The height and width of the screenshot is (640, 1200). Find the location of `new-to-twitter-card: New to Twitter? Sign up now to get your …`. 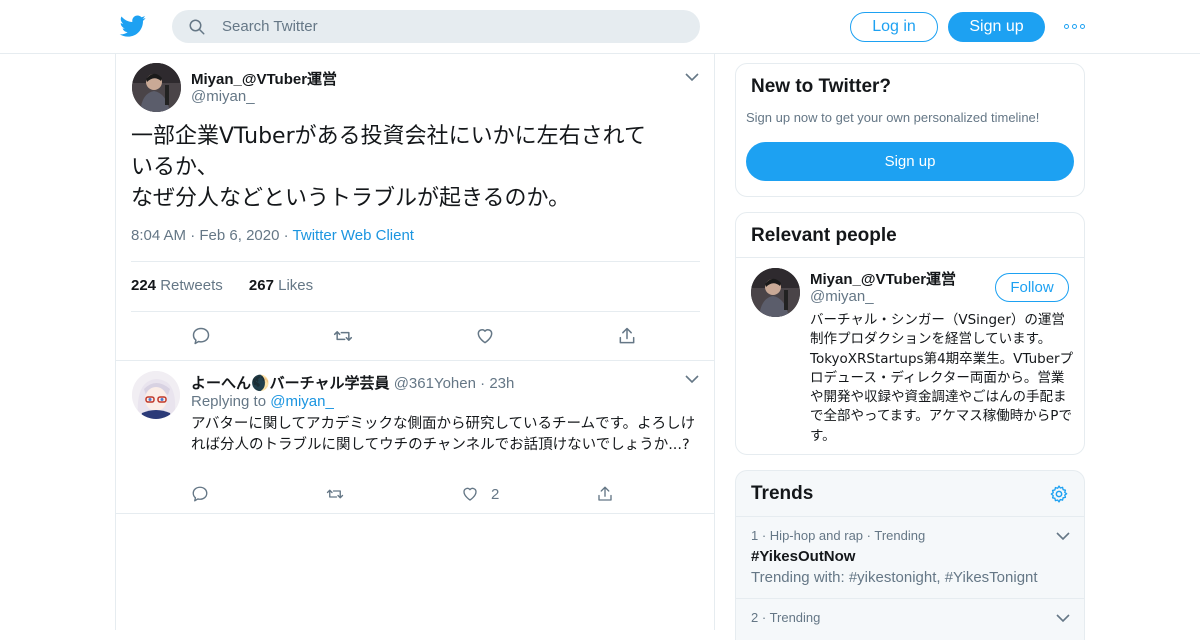

new-to-twitter-card: New to Twitter? Sign up now to get your … is located at coordinates (910, 130).